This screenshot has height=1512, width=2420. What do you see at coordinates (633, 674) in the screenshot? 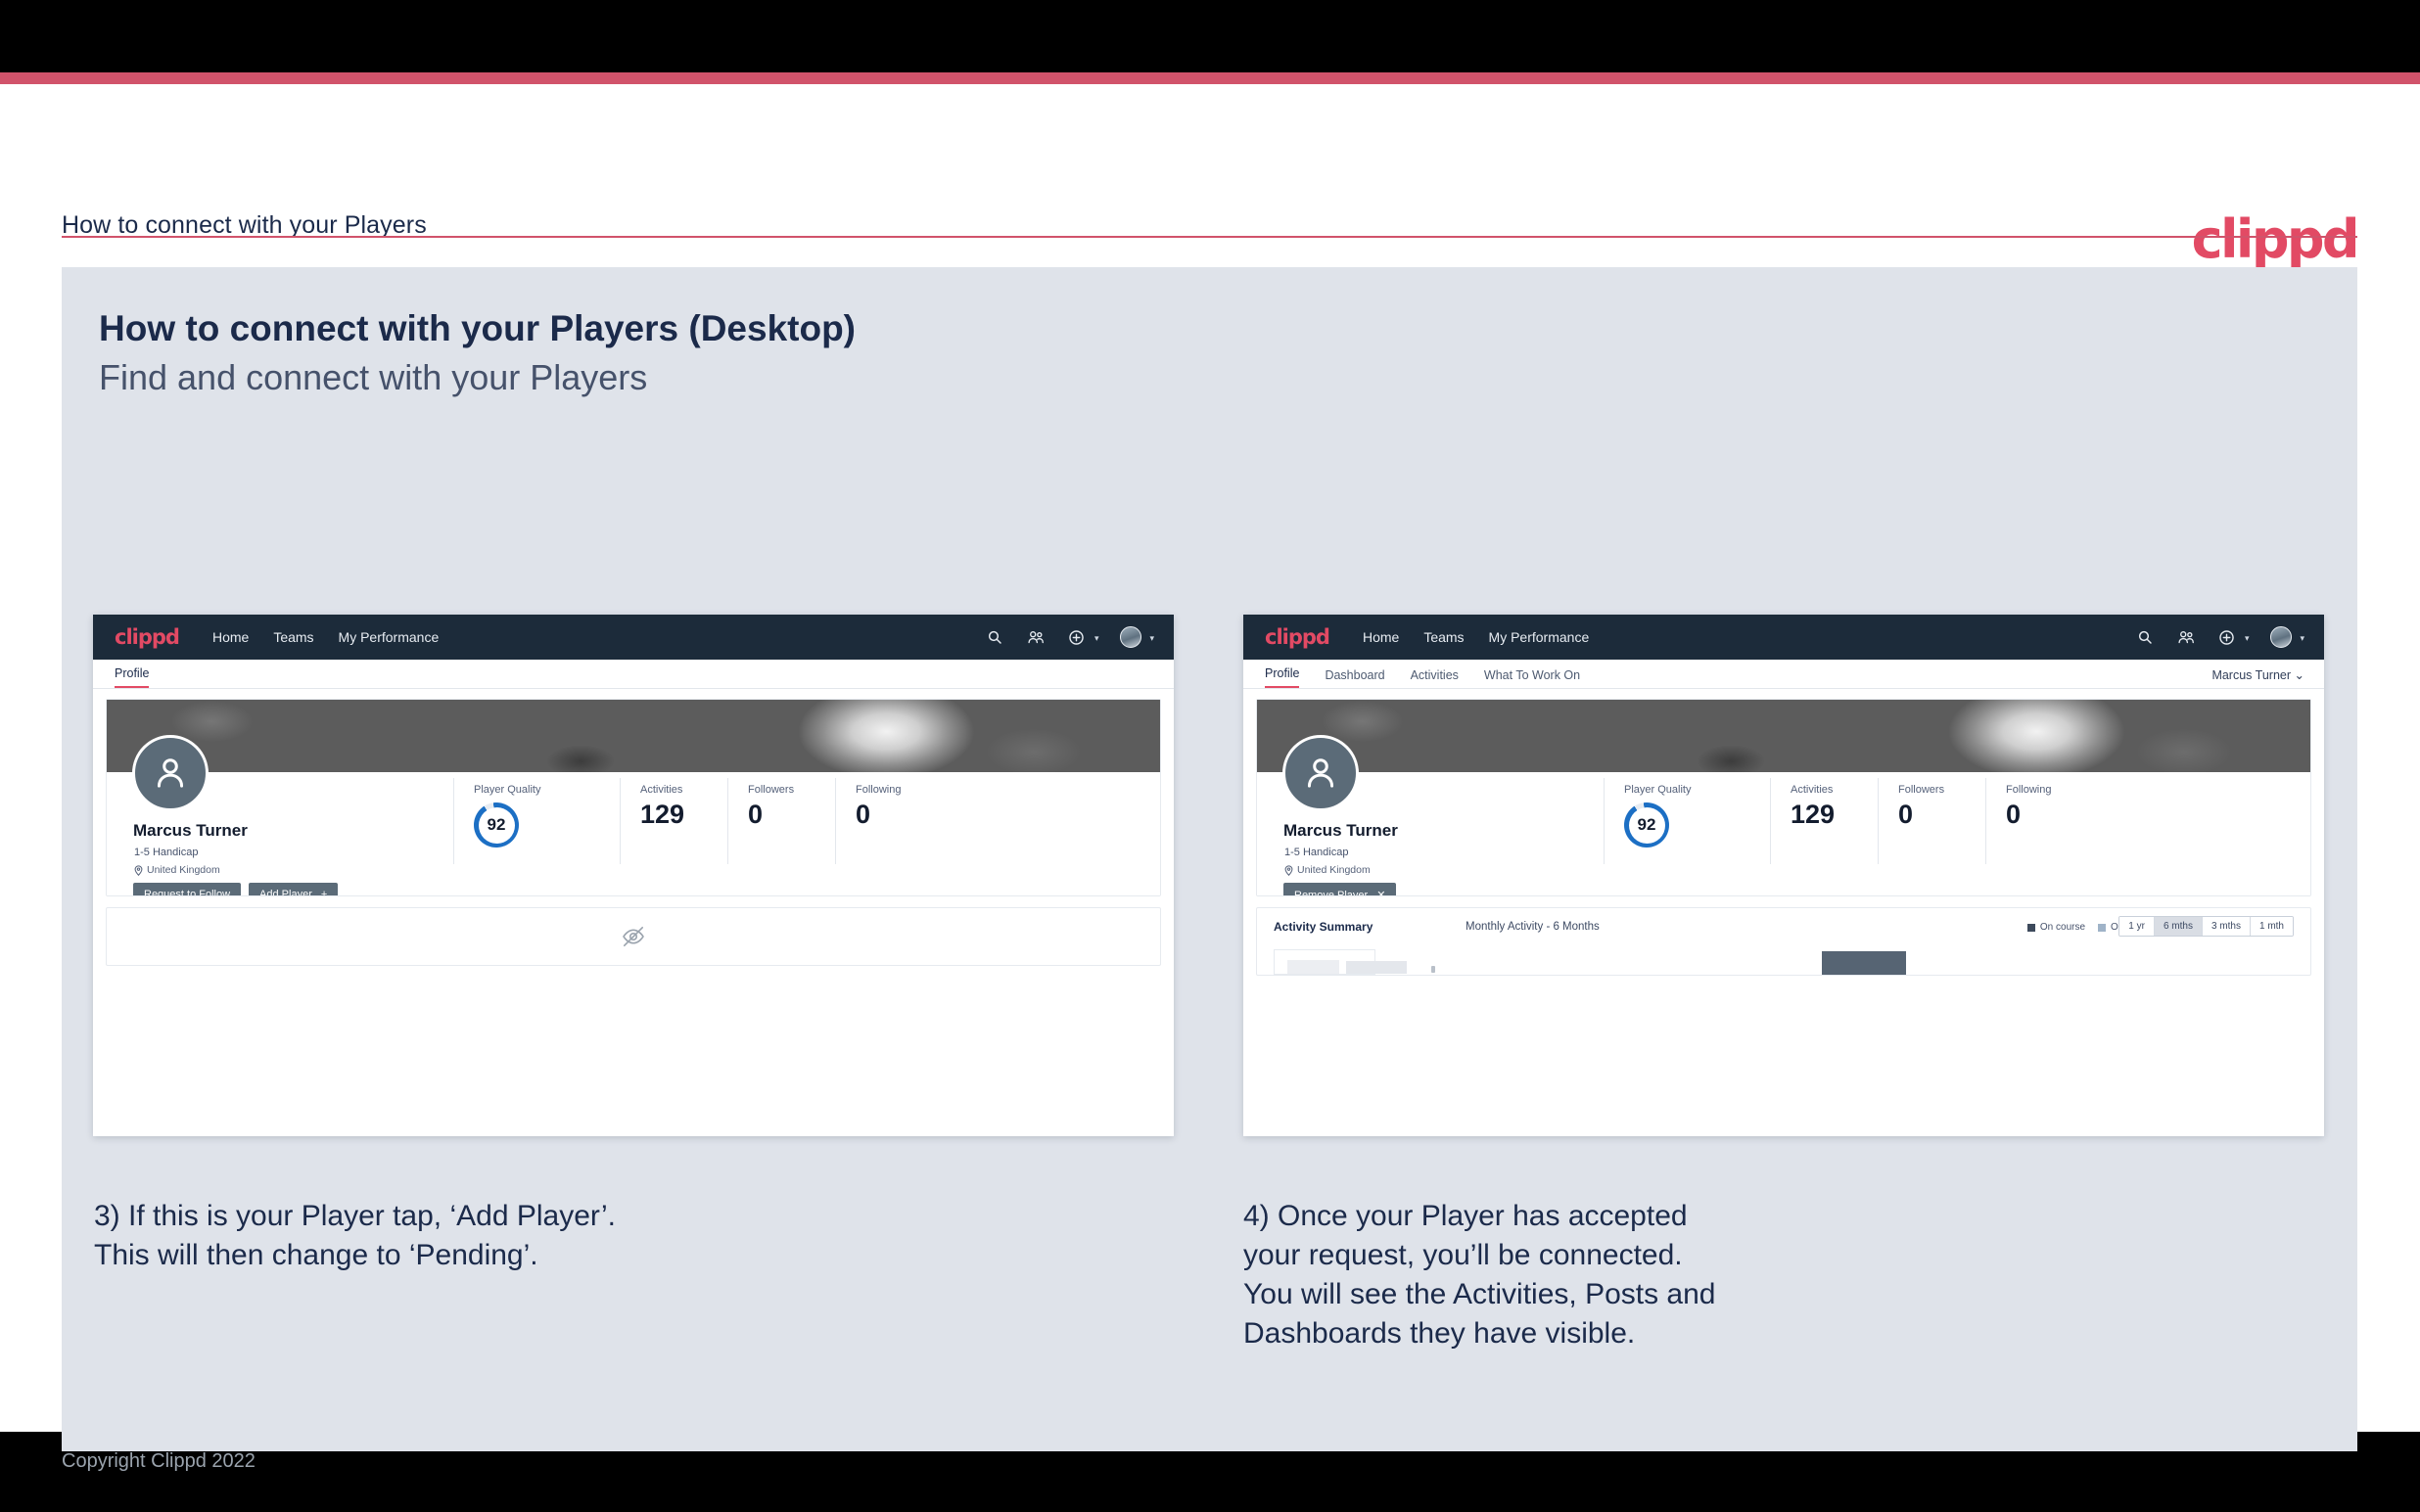
I see `left-tabstrip: Profile` at bounding box center [633, 674].